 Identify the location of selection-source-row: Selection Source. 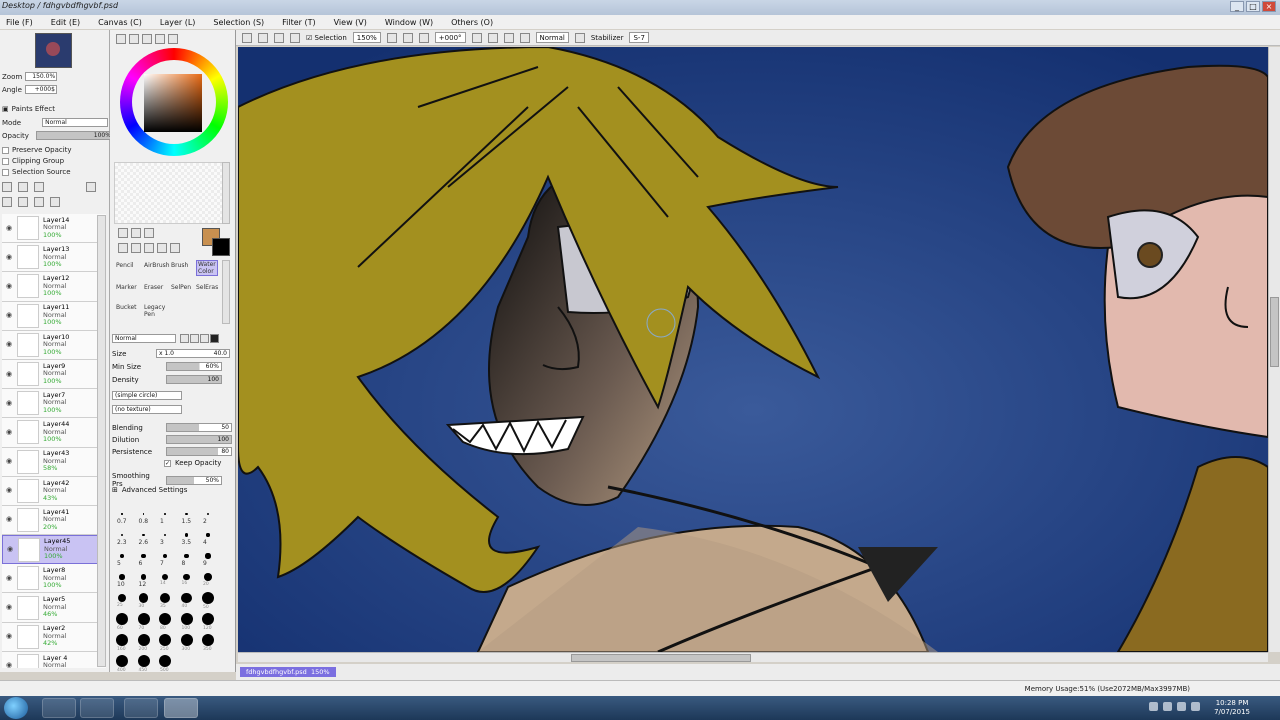
(36, 172).